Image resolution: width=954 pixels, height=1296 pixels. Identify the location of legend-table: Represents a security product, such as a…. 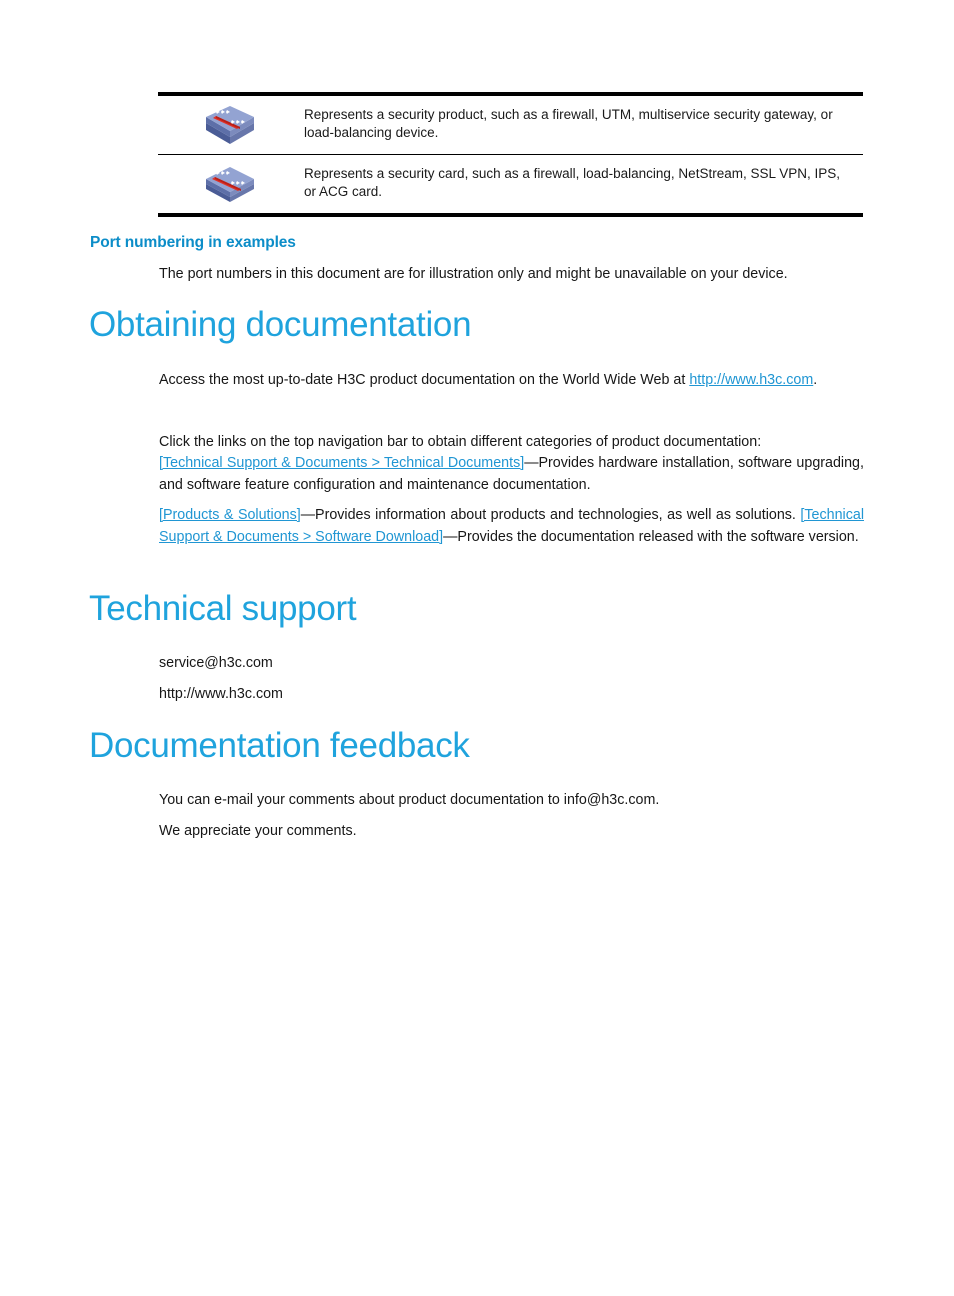
(510, 154).